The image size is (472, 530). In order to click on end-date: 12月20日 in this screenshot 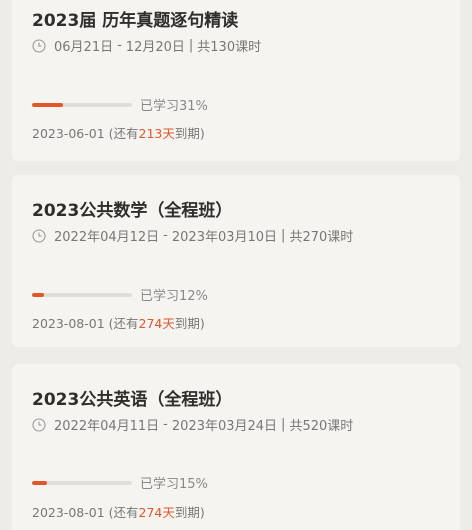, I will do `click(155, 47)`.